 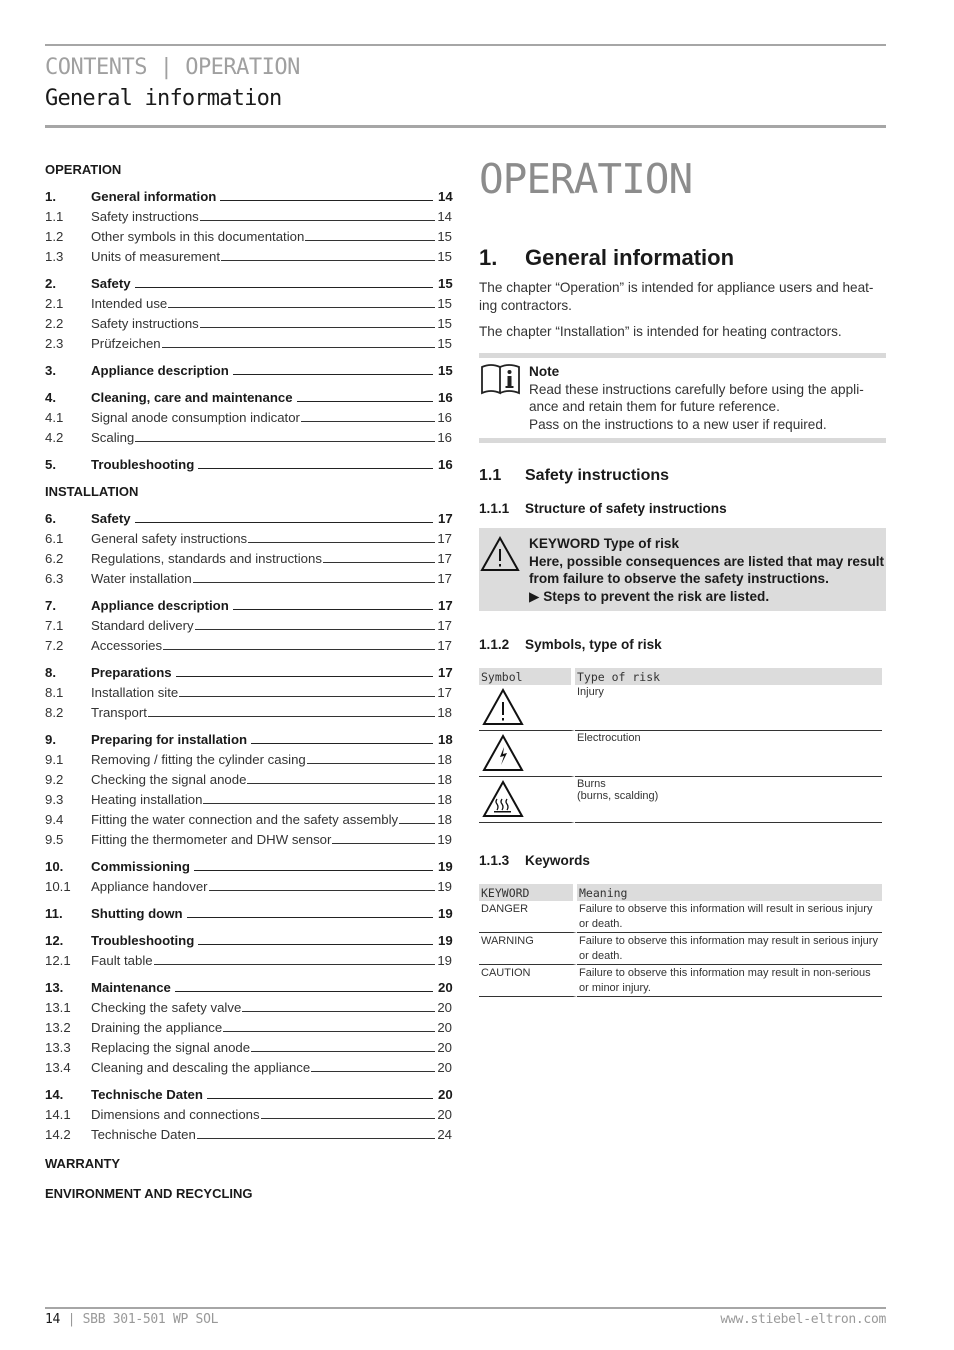 I want to click on toc-entry-page: 19, so click(x=445, y=913).